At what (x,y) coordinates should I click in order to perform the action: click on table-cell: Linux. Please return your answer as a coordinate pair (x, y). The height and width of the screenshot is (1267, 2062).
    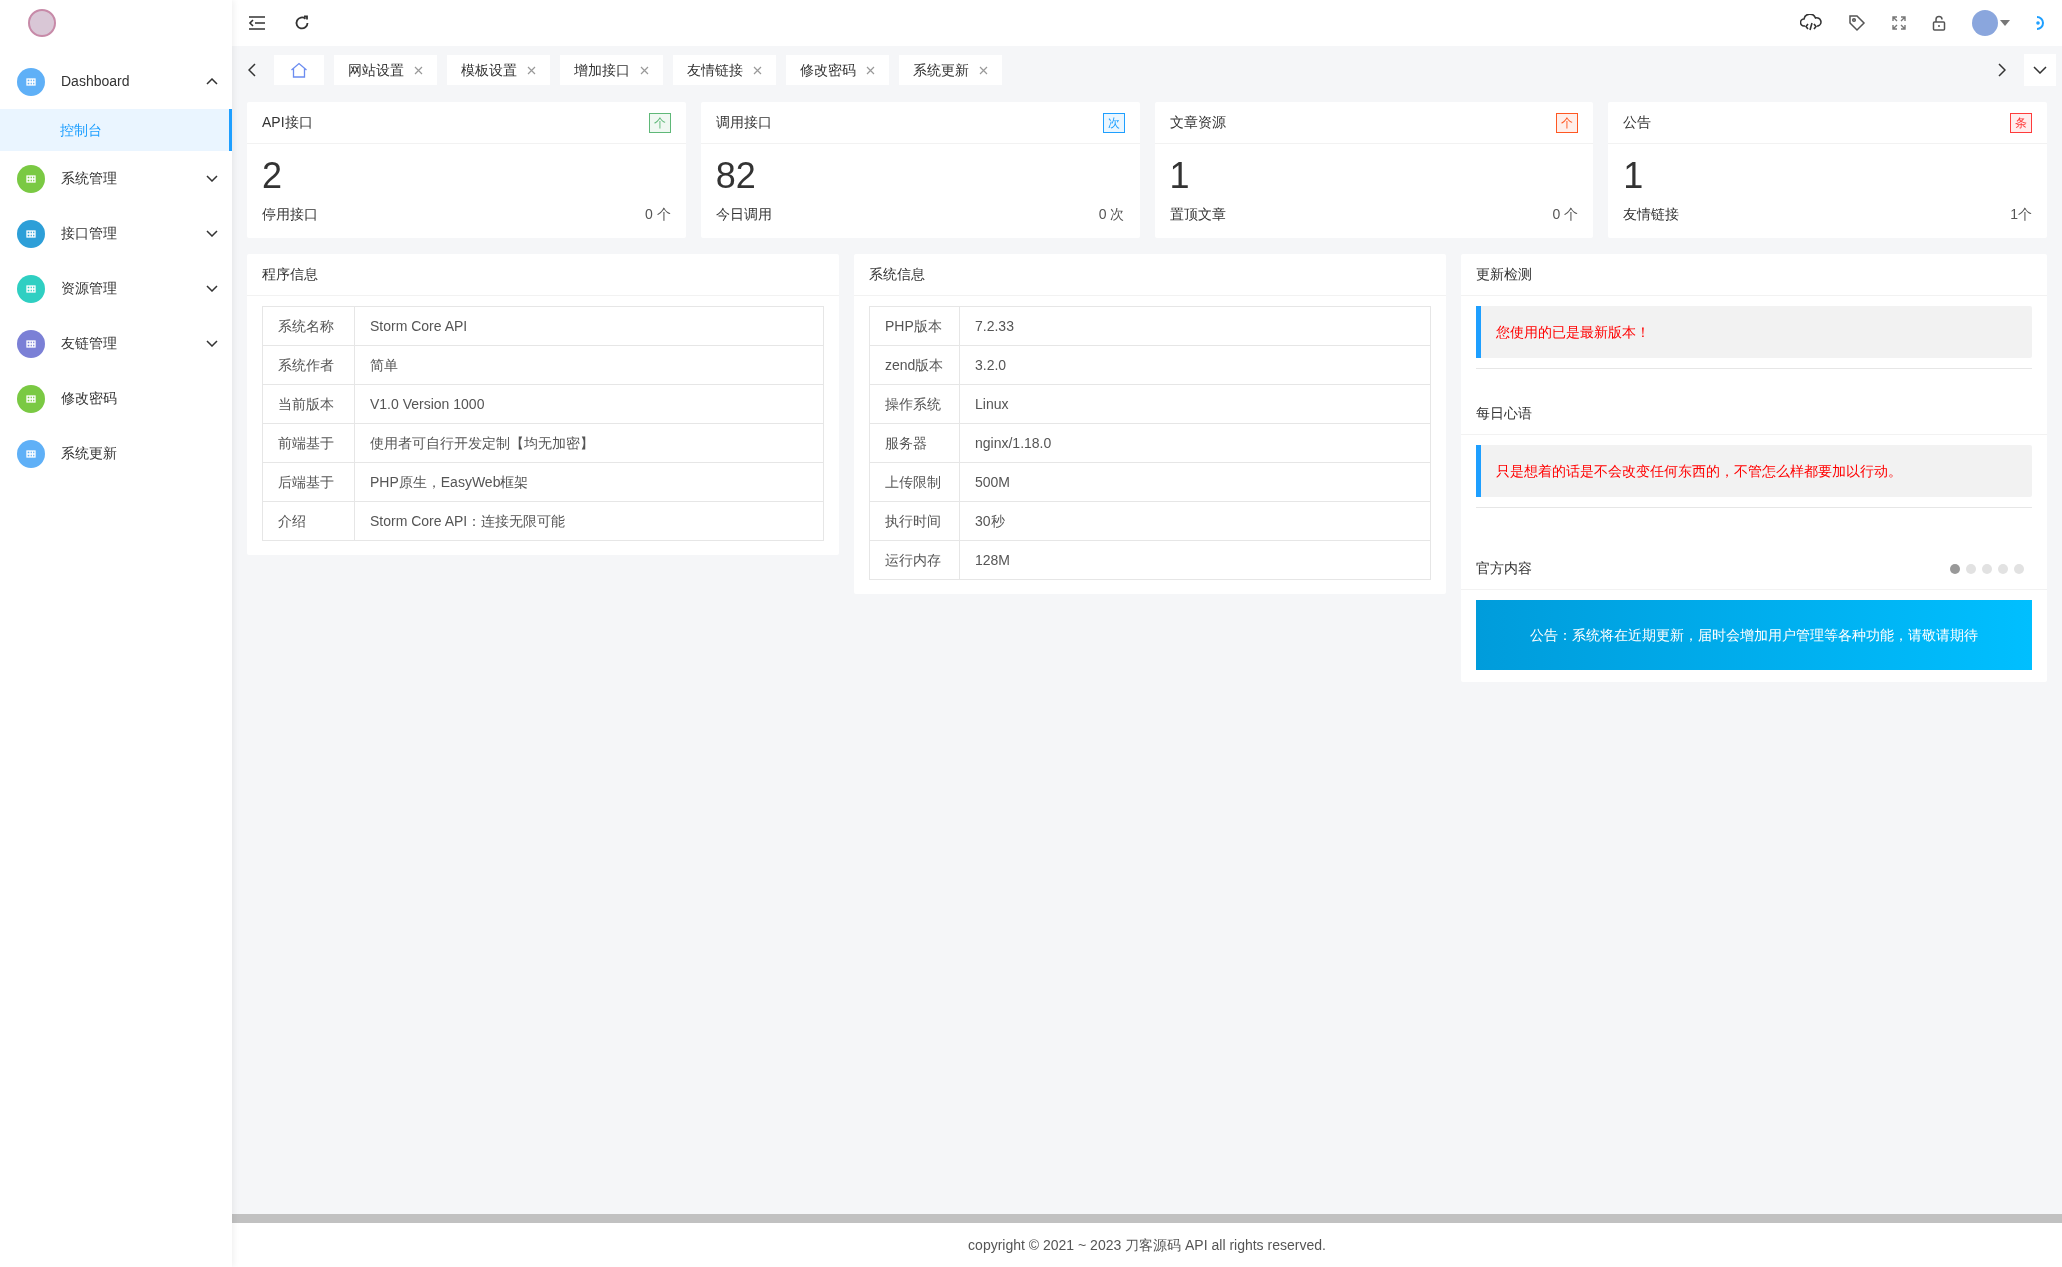
    Looking at the image, I should click on (1195, 404).